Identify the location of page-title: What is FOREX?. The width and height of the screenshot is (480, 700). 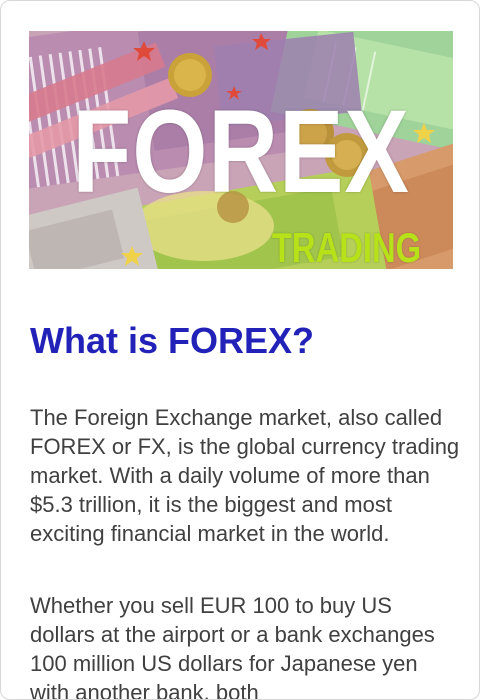
(172, 340).